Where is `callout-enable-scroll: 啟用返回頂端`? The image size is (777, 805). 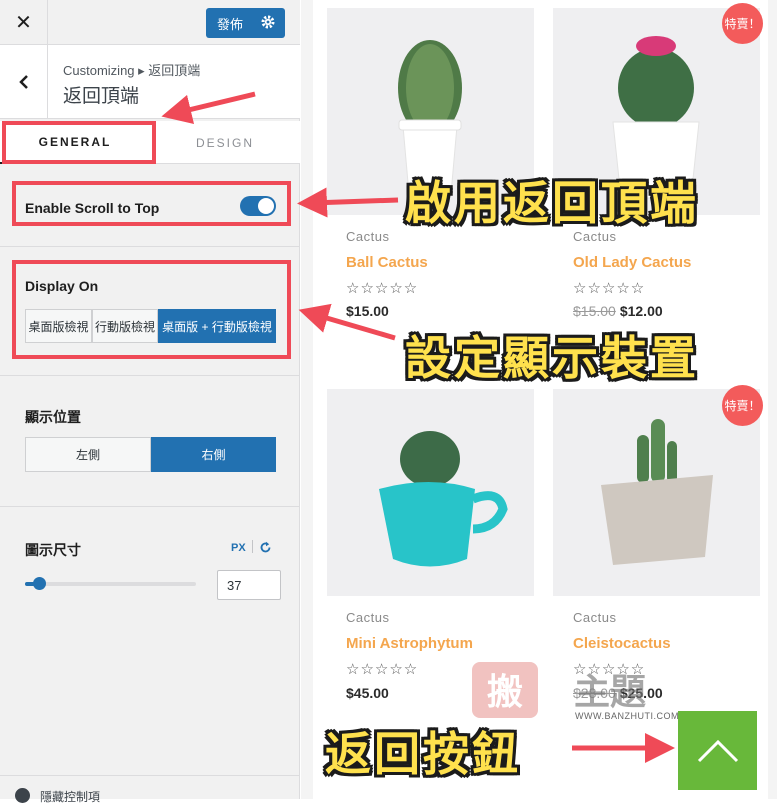 callout-enable-scroll: 啟用返回頂端 is located at coordinates (552, 203).